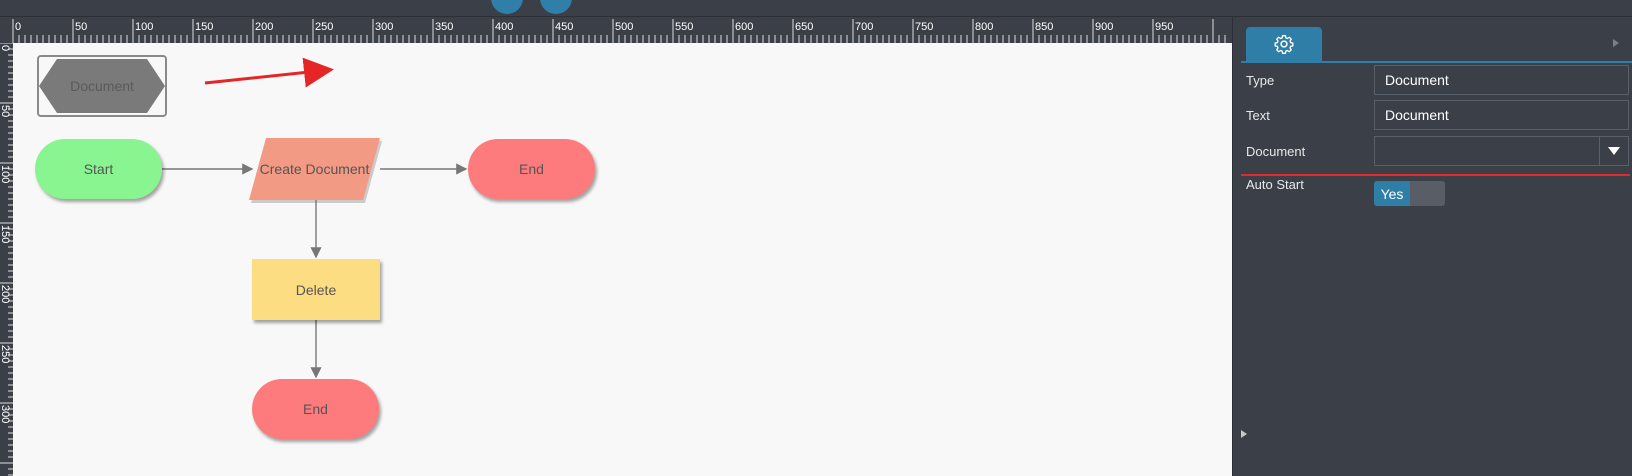 This screenshot has height=476, width=1632. I want to click on ruler-label: 450, so click(564, 27).